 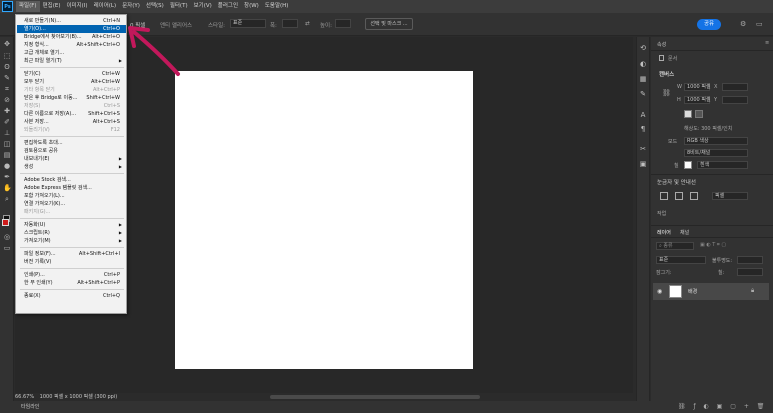 What do you see at coordinates (676, 182) in the screenshot?
I see `guides-heading: 눈금자 및 안내선` at bounding box center [676, 182].